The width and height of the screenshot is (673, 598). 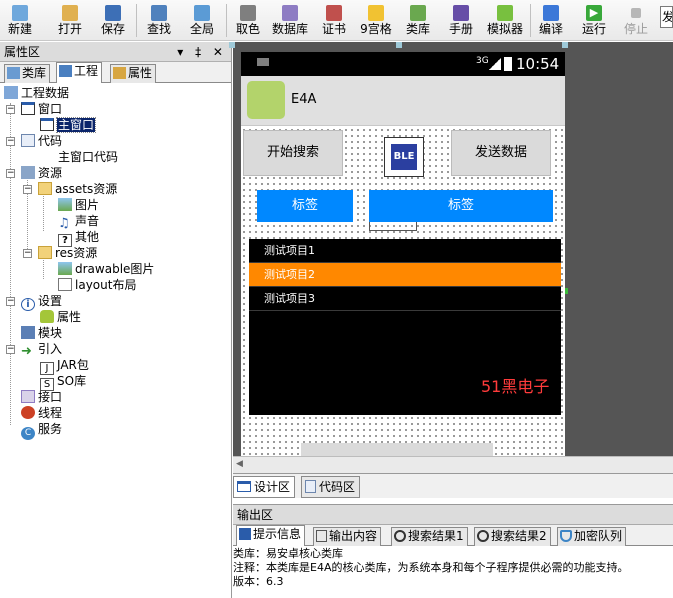 What do you see at coordinates (64, 366) in the screenshot?
I see `tree-item-jar: J JAR包` at bounding box center [64, 366].